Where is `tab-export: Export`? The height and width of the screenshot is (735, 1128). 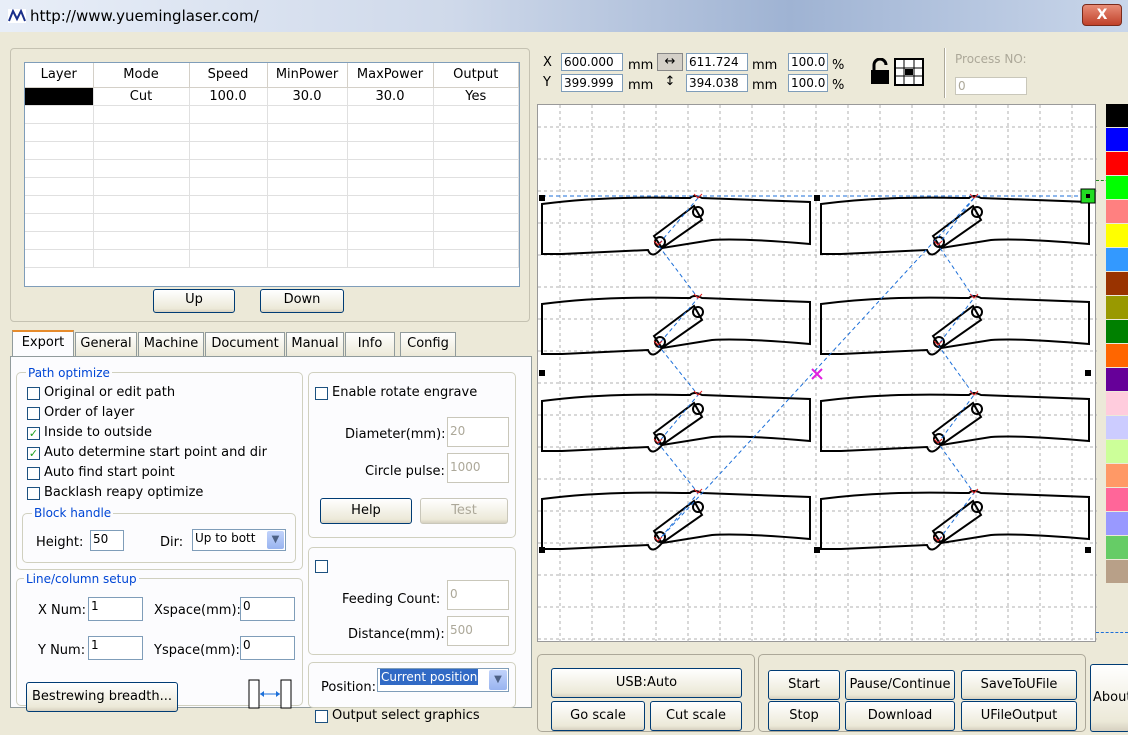 tab-export: Export is located at coordinates (43, 343).